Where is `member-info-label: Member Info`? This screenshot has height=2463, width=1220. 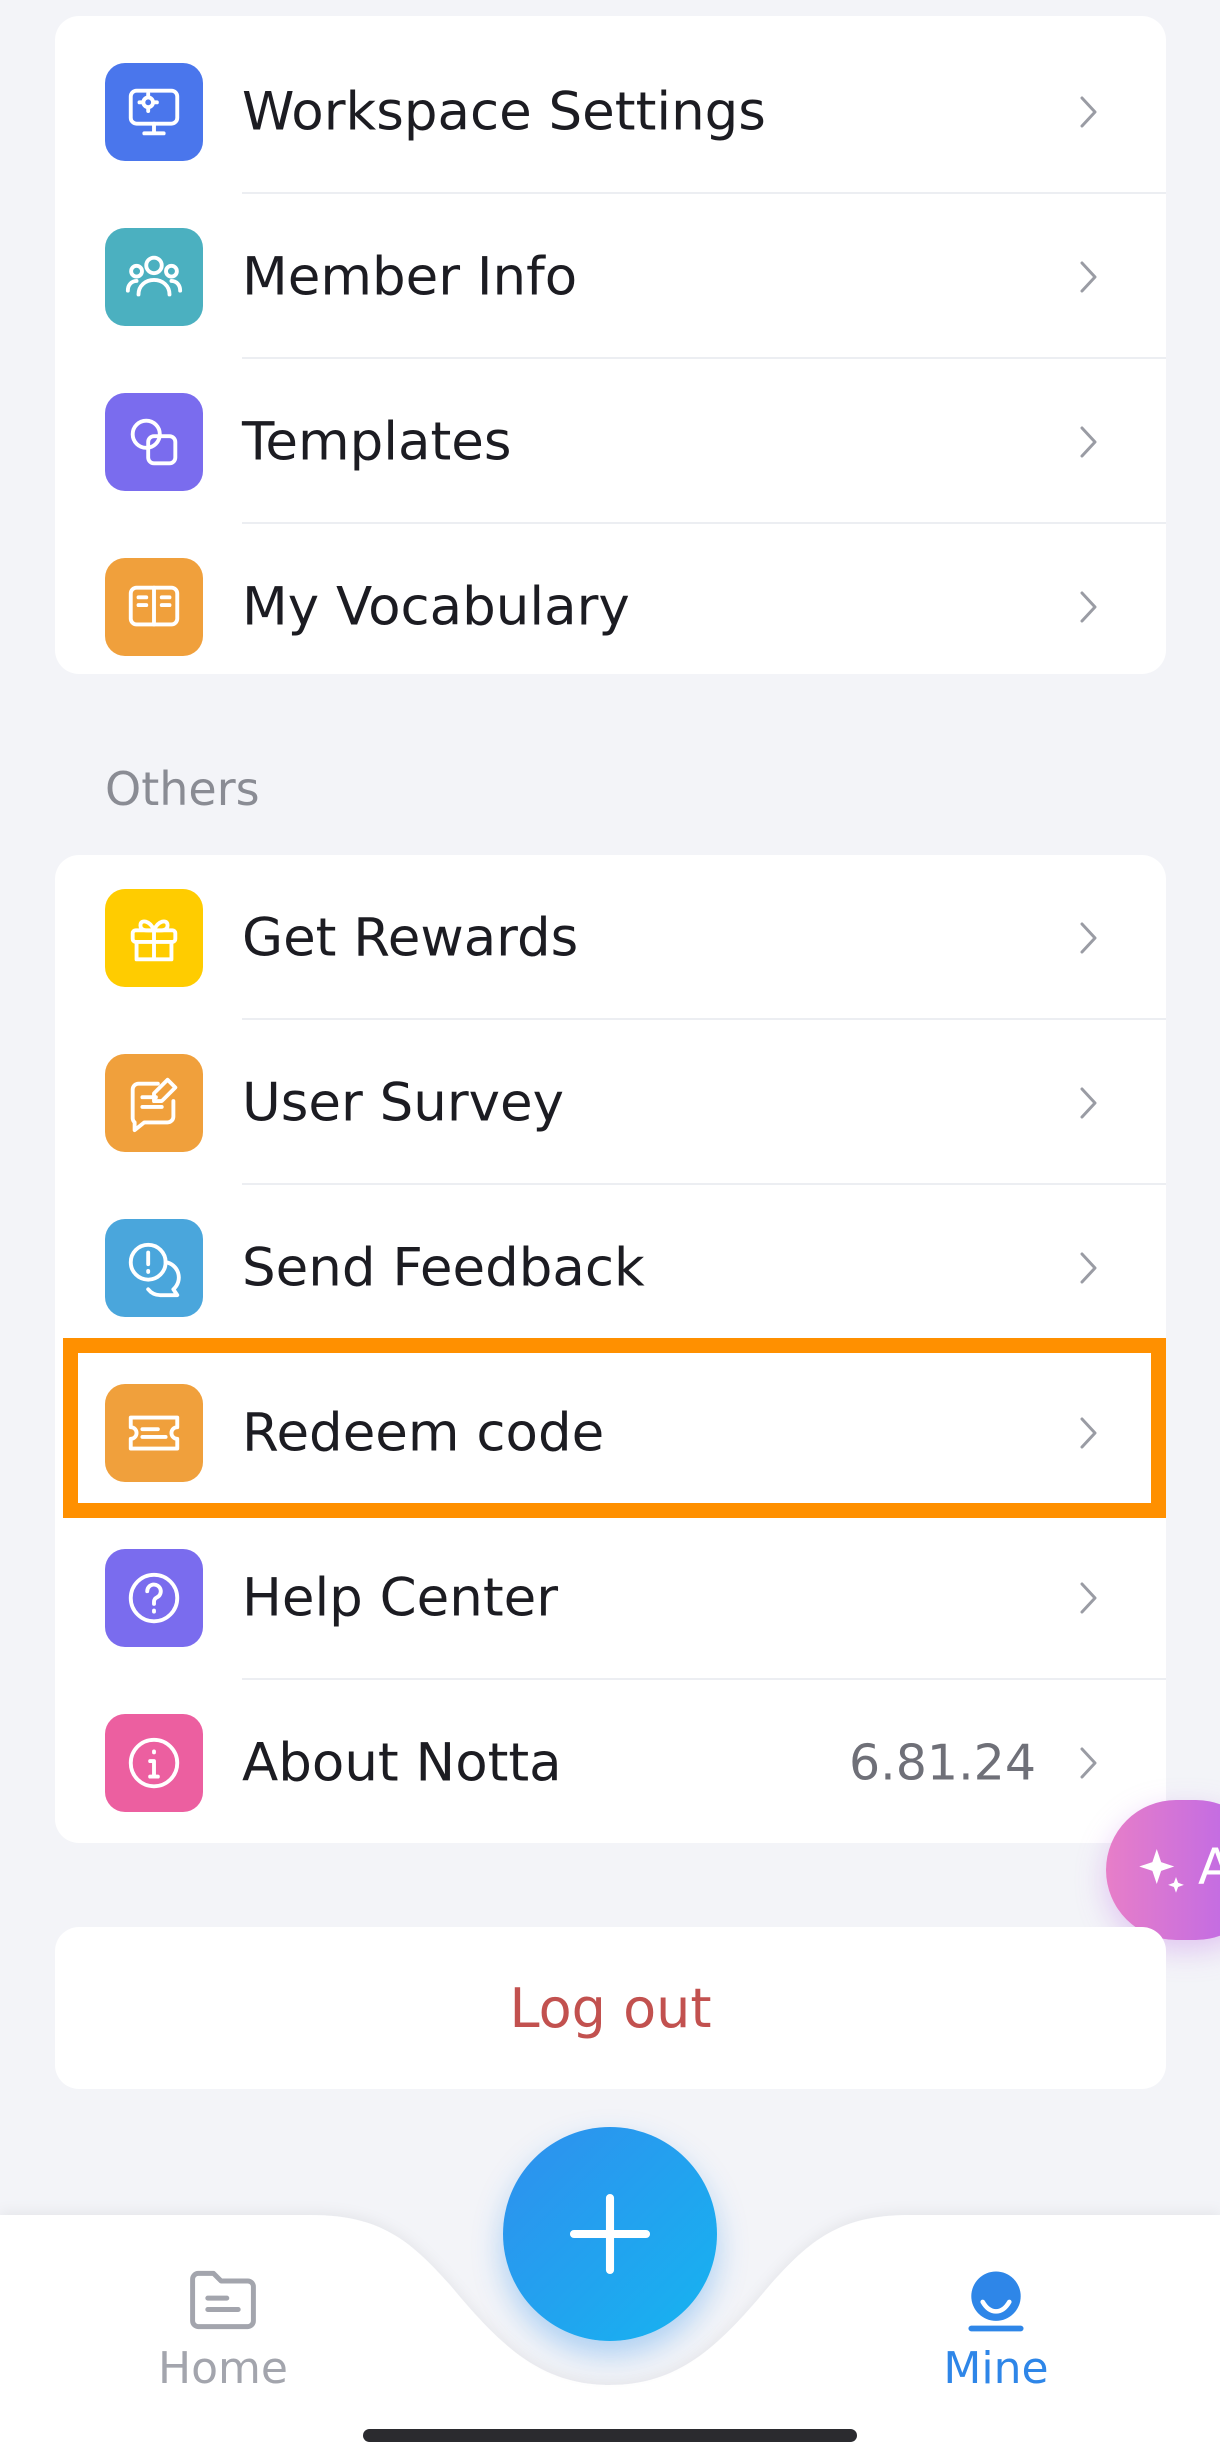
member-info-label: Member Info is located at coordinates (410, 276).